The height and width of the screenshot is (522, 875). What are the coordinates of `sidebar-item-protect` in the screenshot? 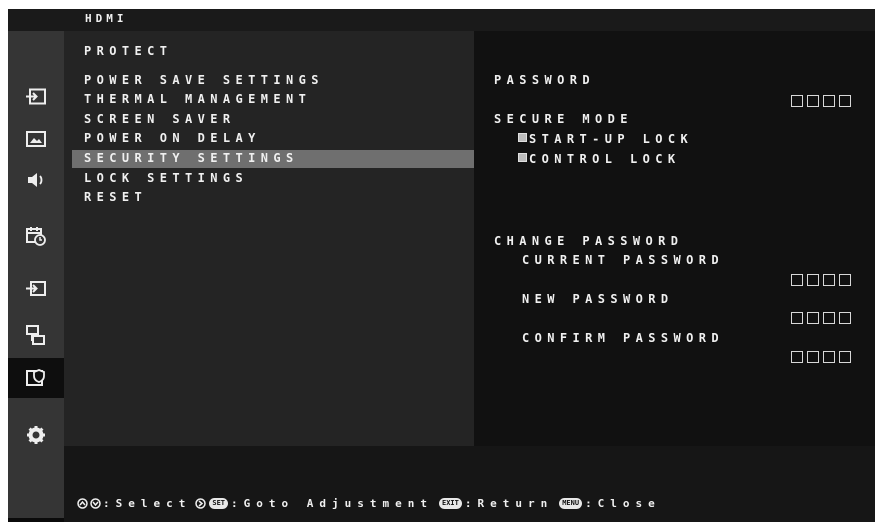 It's located at (36, 378).